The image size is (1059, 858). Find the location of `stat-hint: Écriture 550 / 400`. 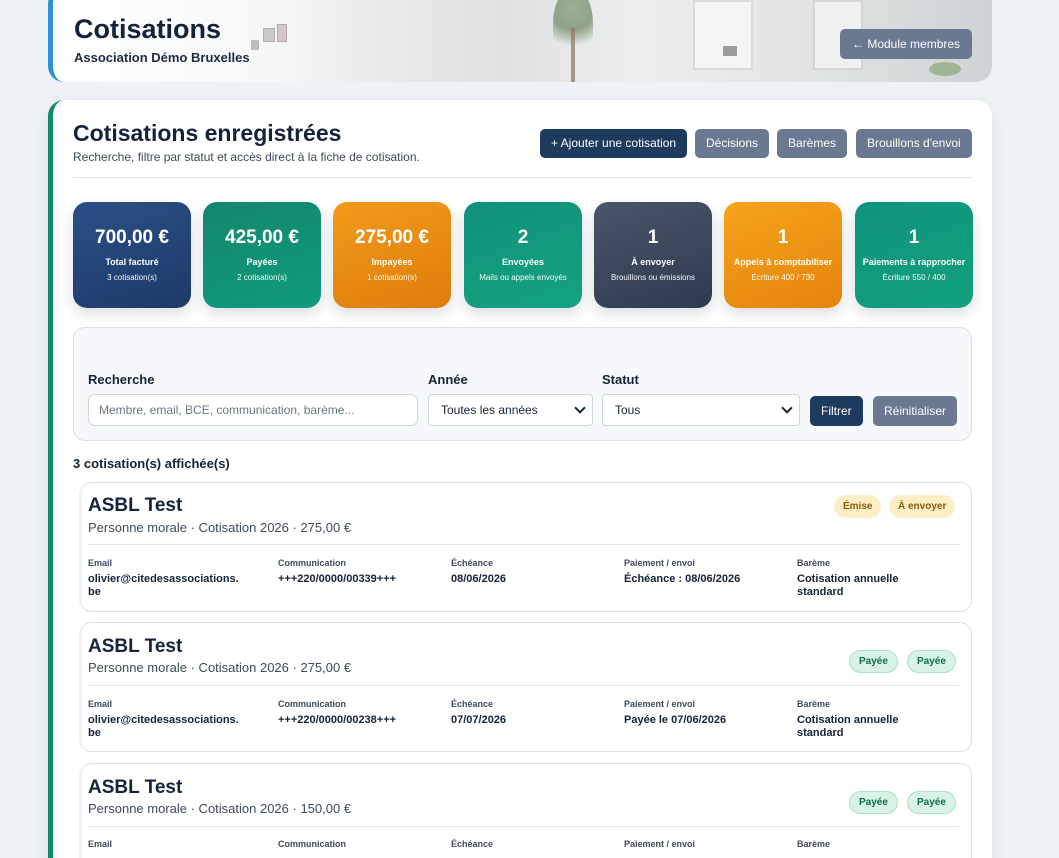

stat-hint: Écriture 550 / 400 is located at coordinates (914, 277).